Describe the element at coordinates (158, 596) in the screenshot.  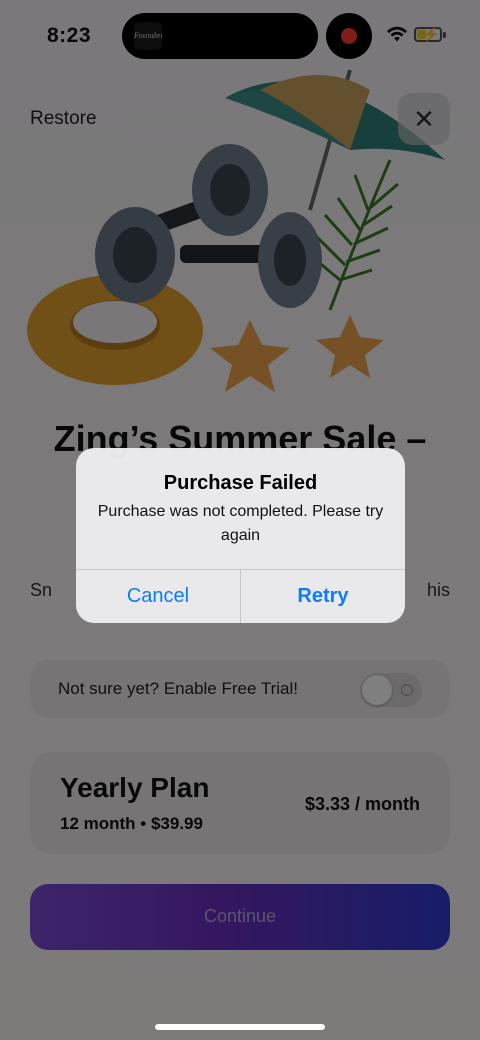
I see `cancel-button: Cancel` at that location.